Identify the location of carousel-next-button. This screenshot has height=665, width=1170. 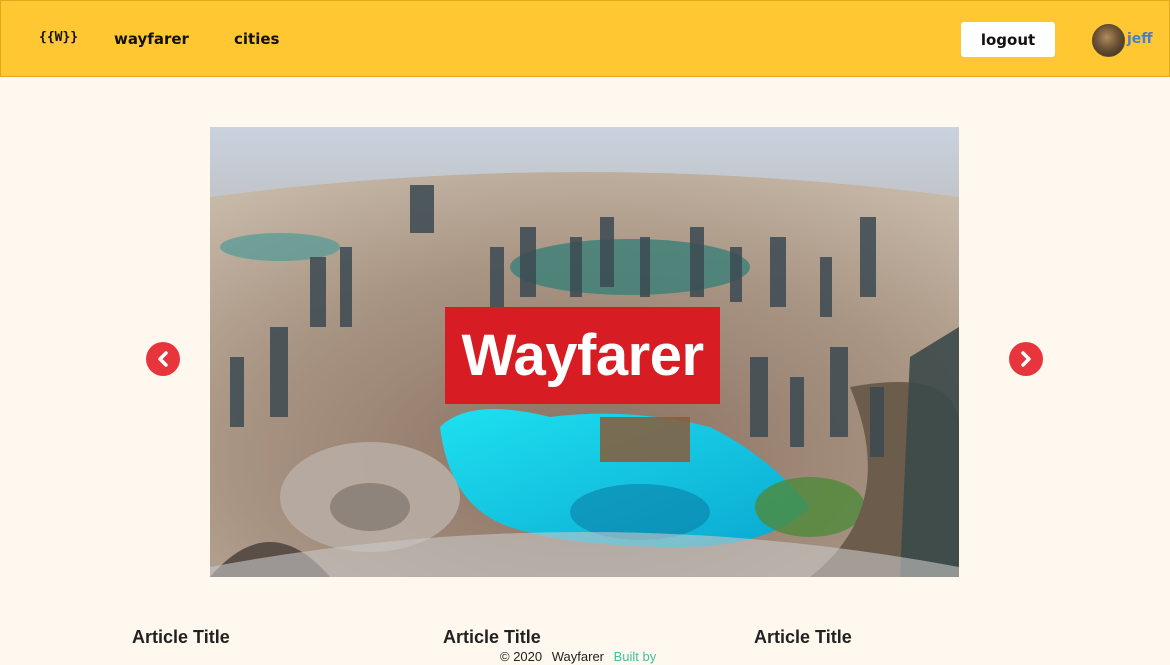
(1026, 359).